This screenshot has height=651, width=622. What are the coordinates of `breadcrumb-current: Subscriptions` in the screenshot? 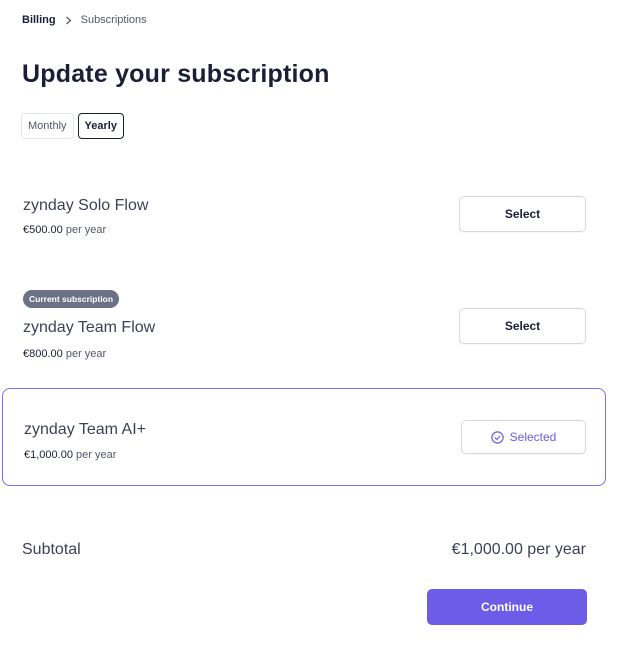 It's located at (113, 20).